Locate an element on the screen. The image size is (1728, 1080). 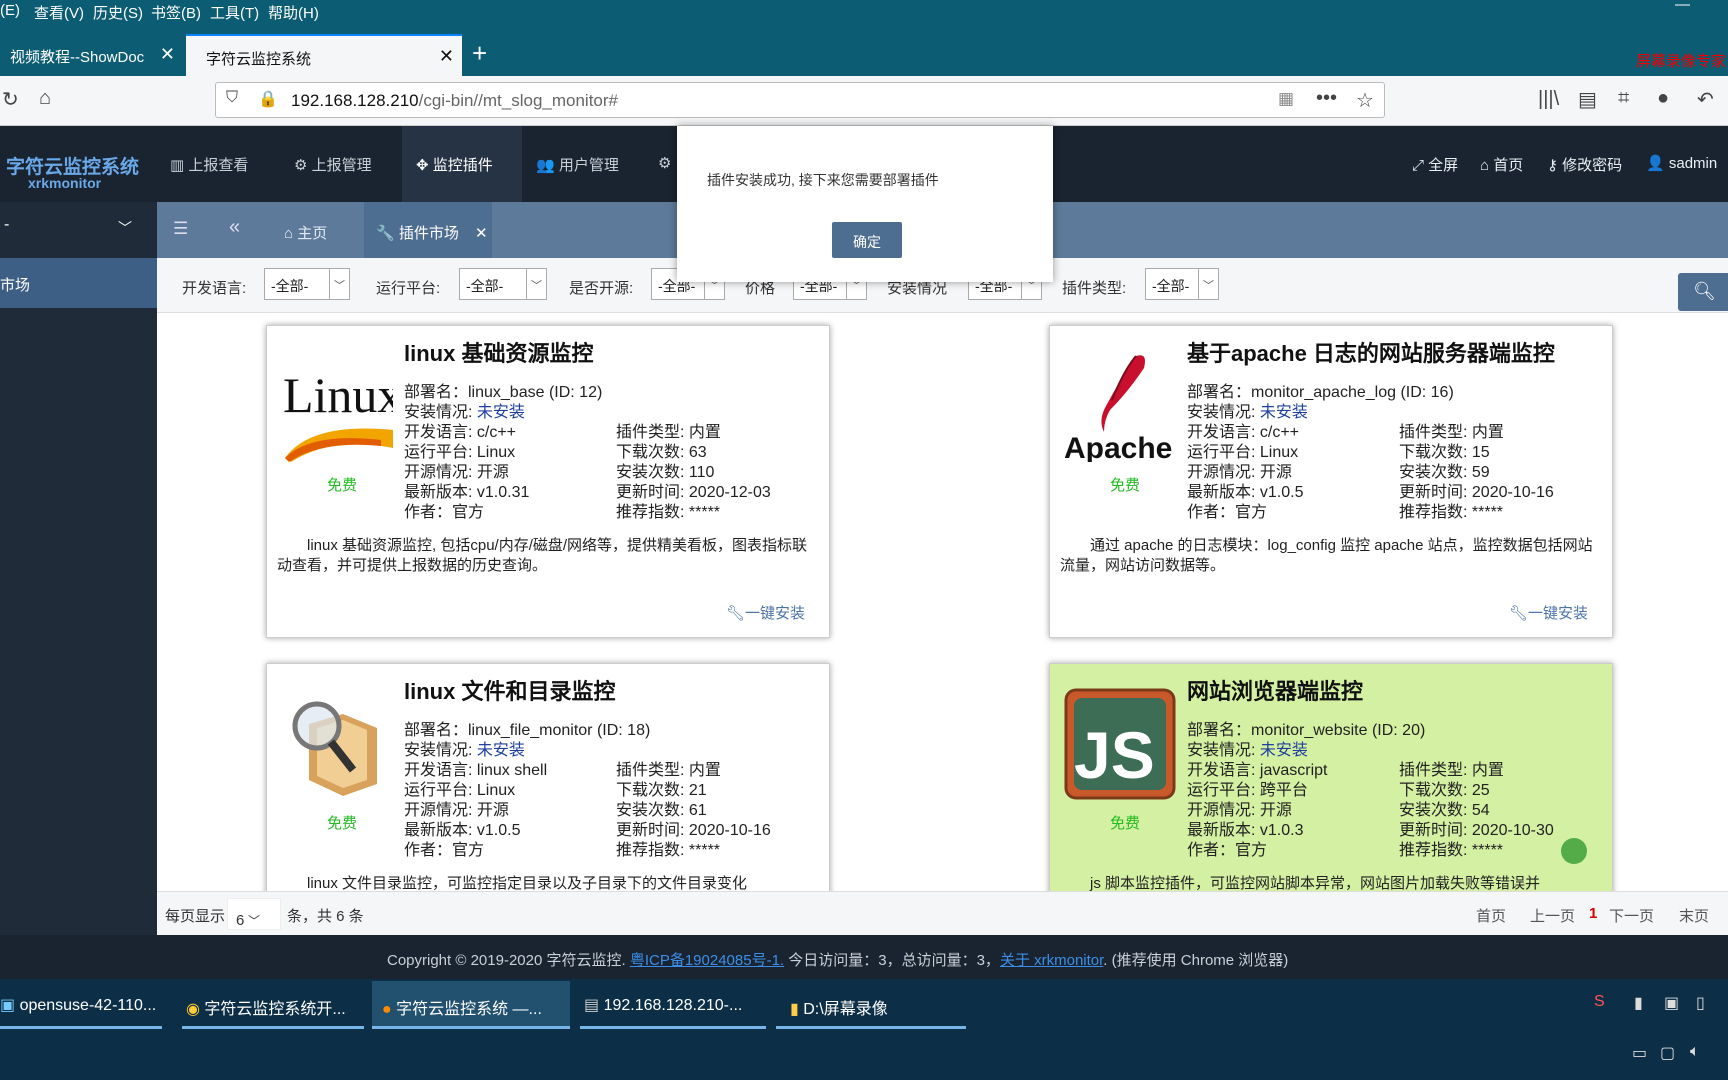
filter-select-lang: -全部- ﹀ is located at coordinates (307, 284).